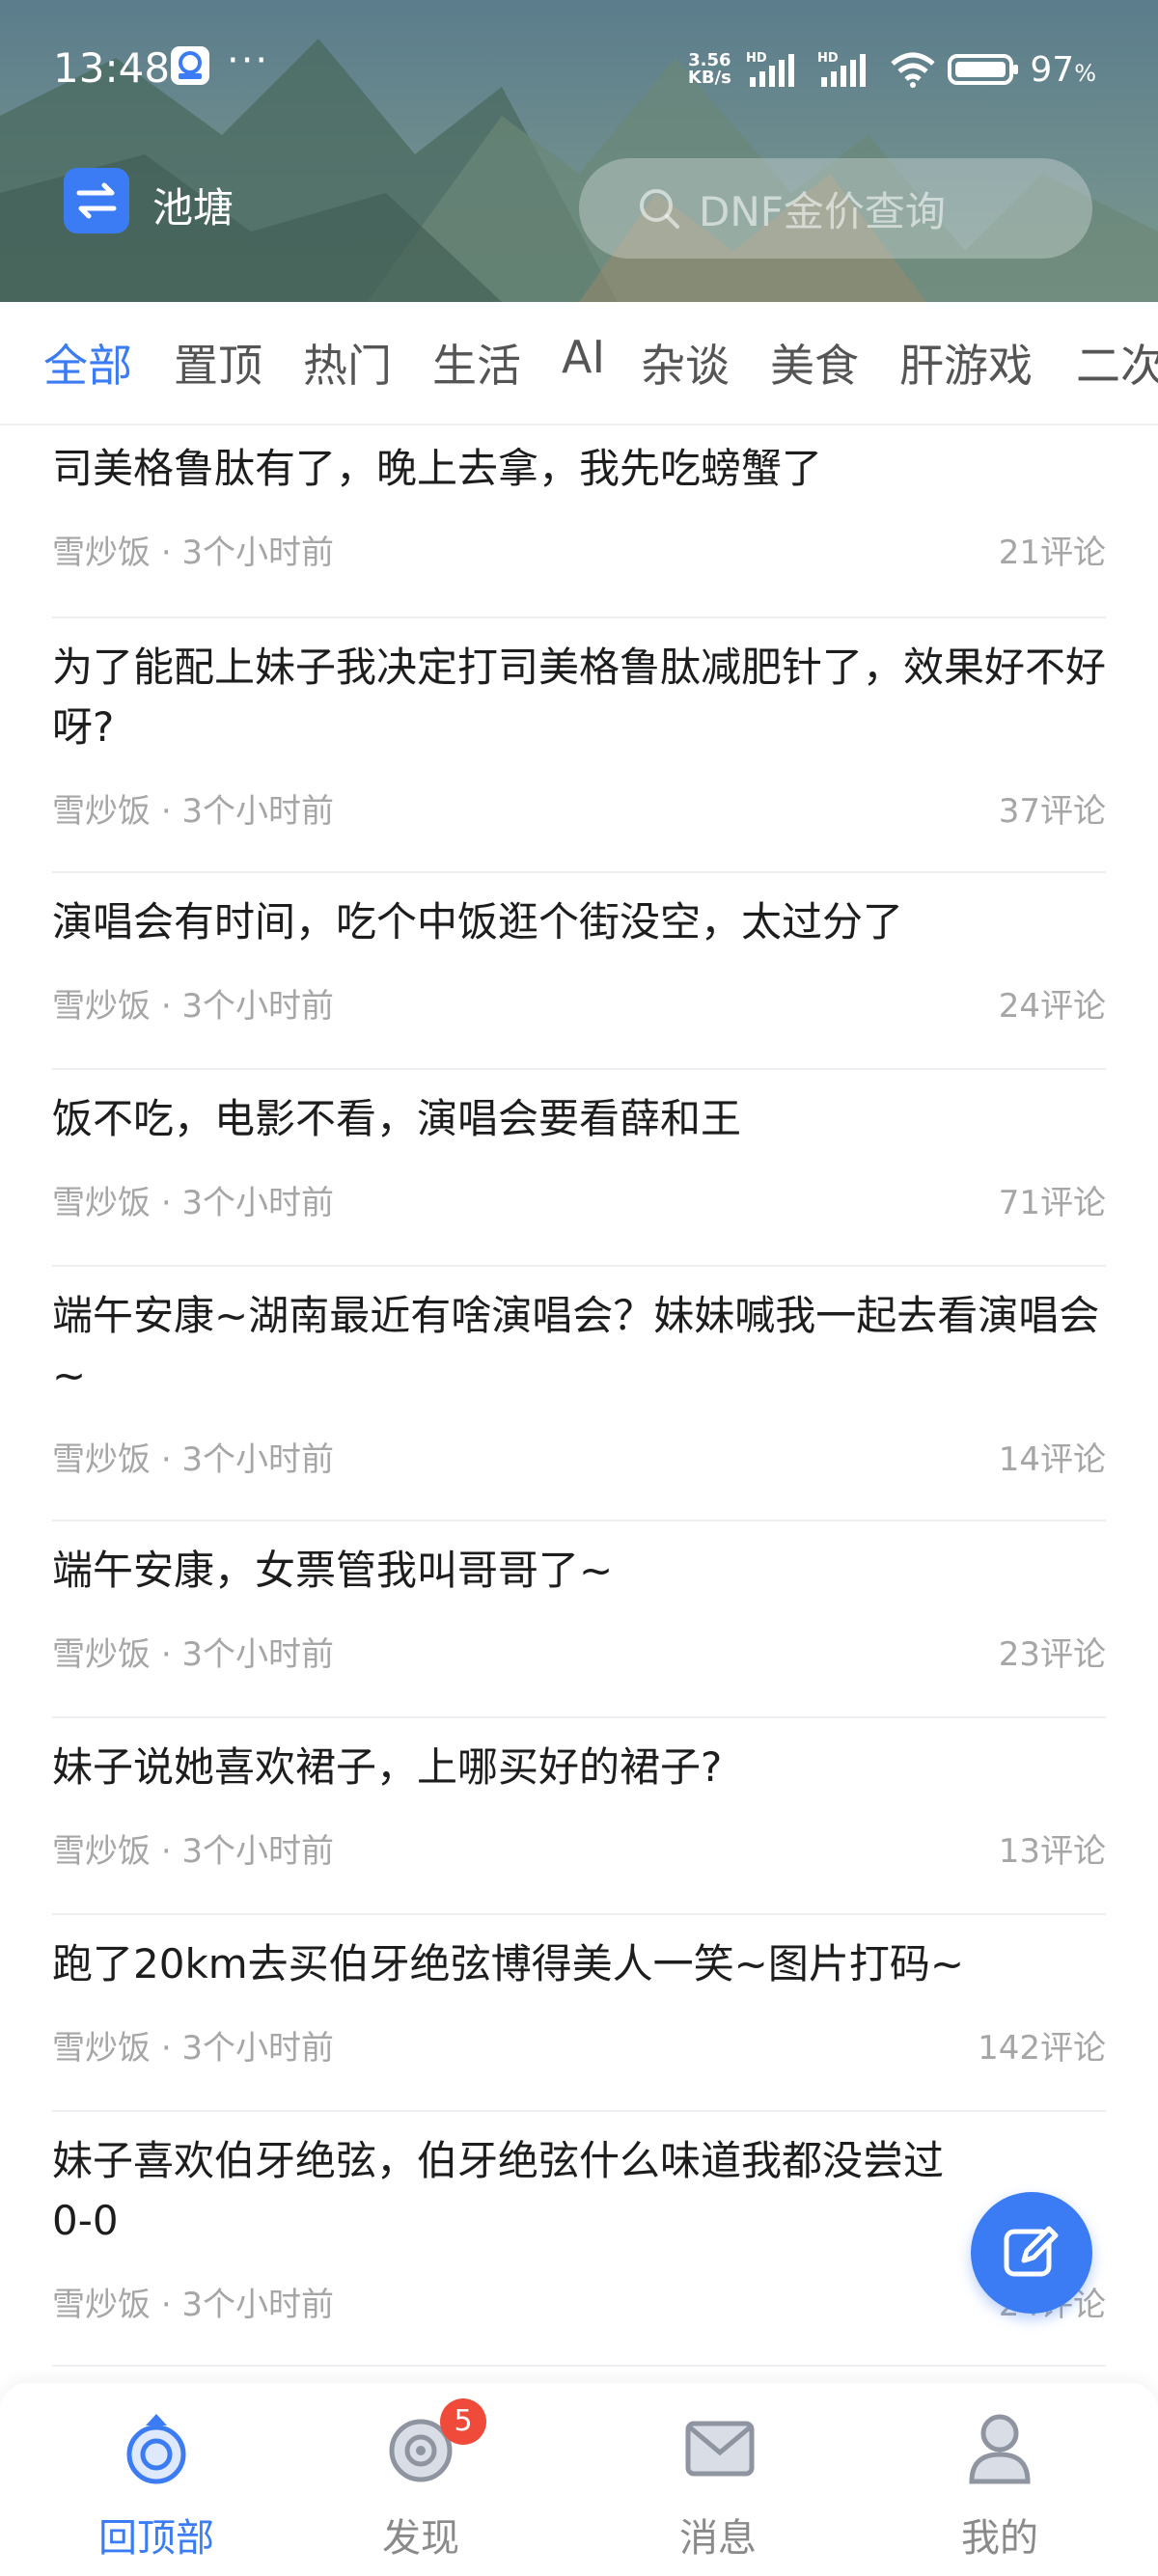  What do you see at coordinates (421, 2485) in the screenshot?
I see `nav-discover: 5 发现` at bounding box center [421, 2485].